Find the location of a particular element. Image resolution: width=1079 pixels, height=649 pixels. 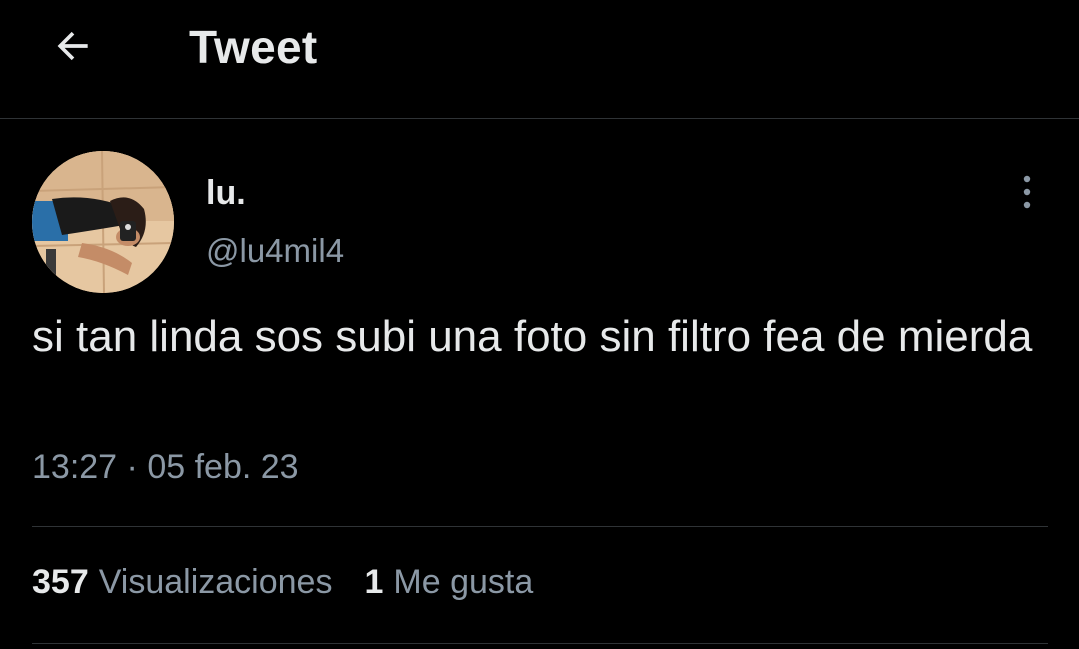

views-label: Visualizaciones is located at coordinates (215, 582).